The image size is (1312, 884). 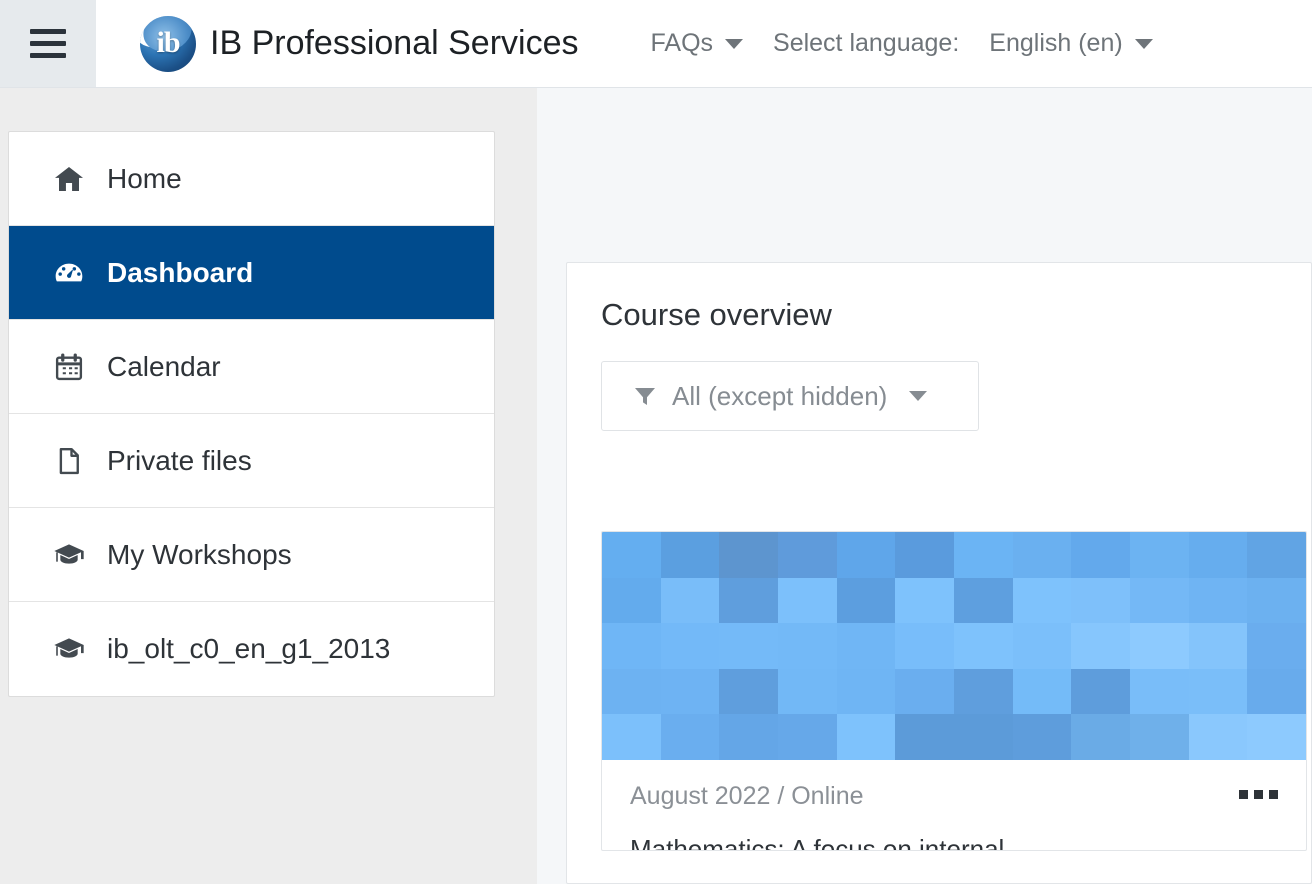 What do you see at coordinates (790, 396) in the screenshot?
I see `course-filter-dropdown: All (except hidden)` at bounding box center [790, 396].